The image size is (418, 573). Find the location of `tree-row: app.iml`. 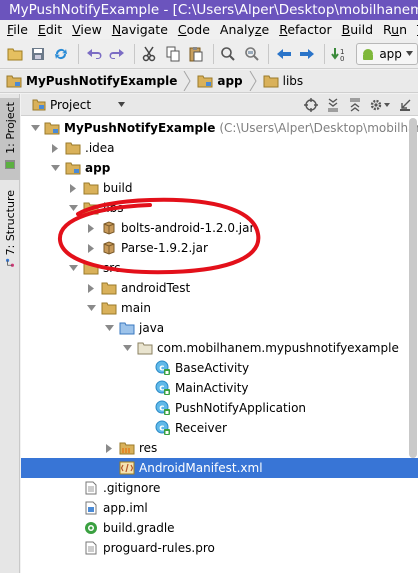

tree-row: app.iml is located at coordinates (219, 508).